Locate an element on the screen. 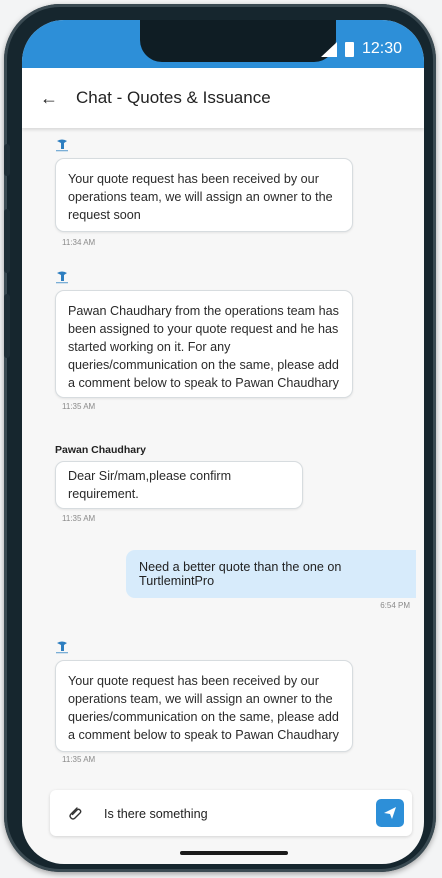 This screenshot has width=442, height=878. home-indicator is located at coordinates (234, 853).